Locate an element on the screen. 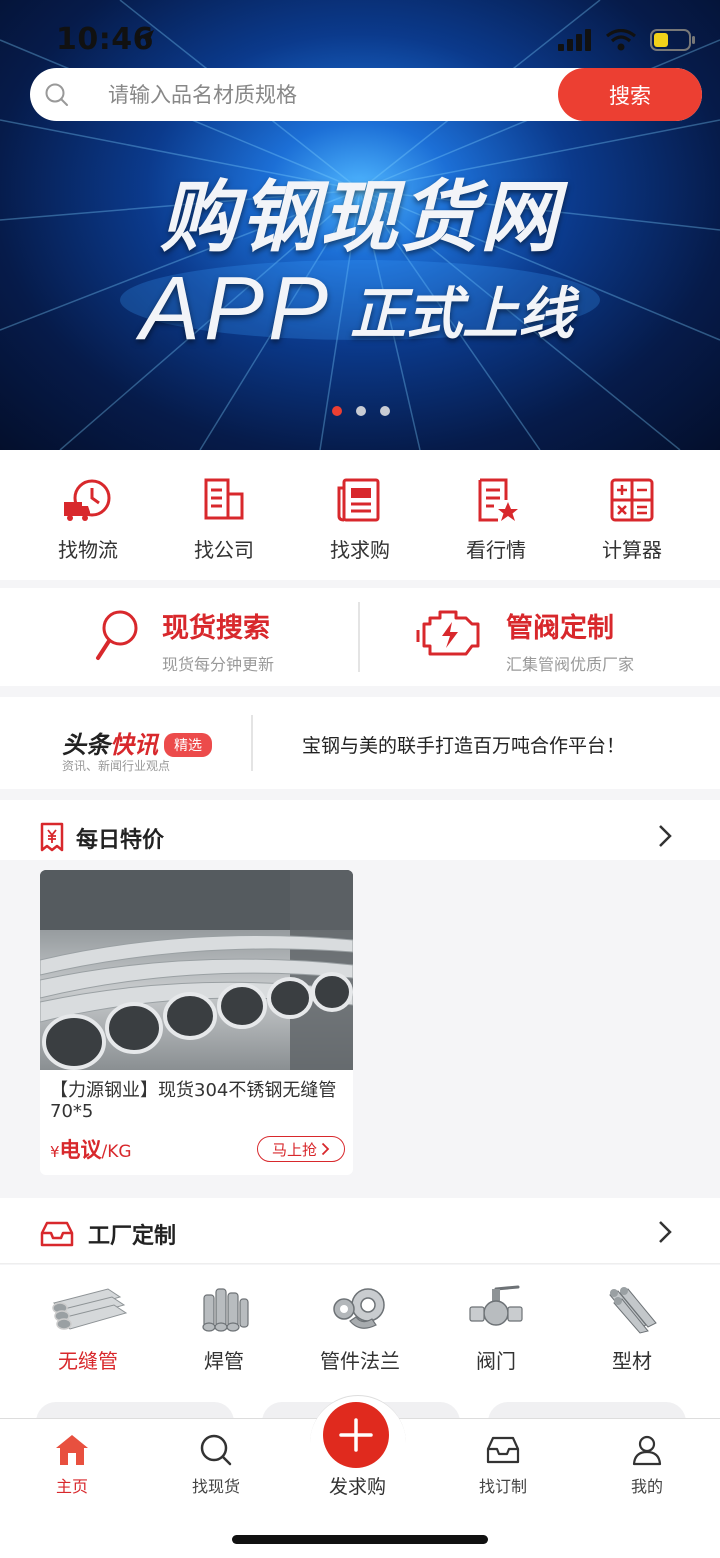 Image resolution: width=720 pixels, height=1558 pixels. featured-divider is located at coordinates (359, 637).